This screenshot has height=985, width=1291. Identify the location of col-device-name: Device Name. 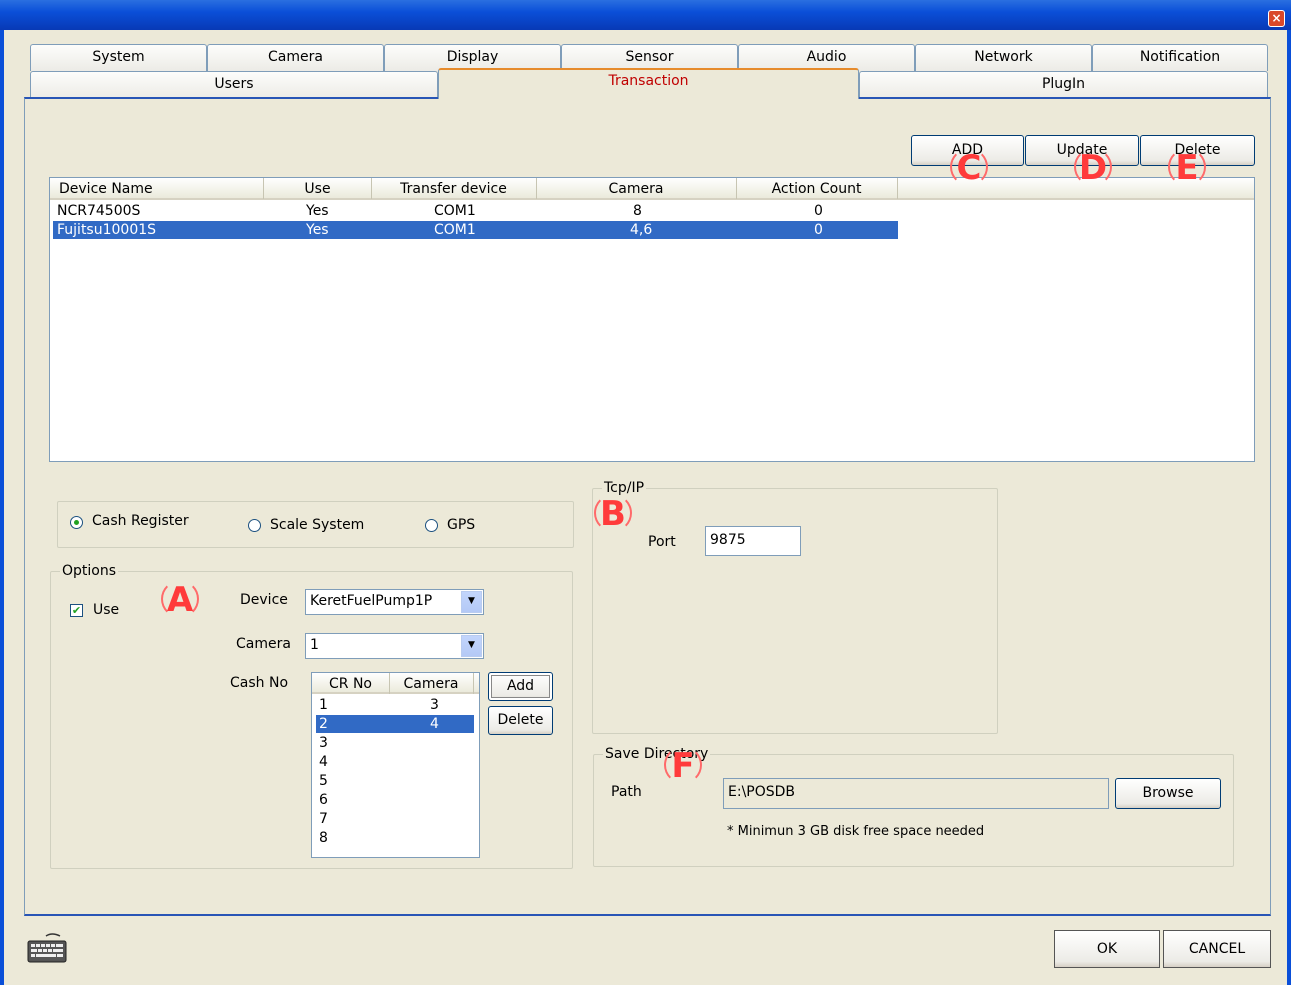
(157, 188).